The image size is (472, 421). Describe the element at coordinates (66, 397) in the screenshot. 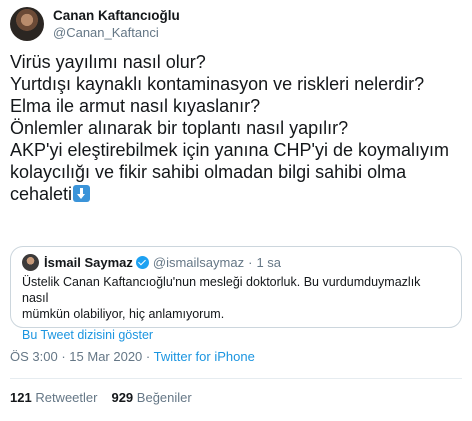

I see `retweets-label: Retweetler` at that location.